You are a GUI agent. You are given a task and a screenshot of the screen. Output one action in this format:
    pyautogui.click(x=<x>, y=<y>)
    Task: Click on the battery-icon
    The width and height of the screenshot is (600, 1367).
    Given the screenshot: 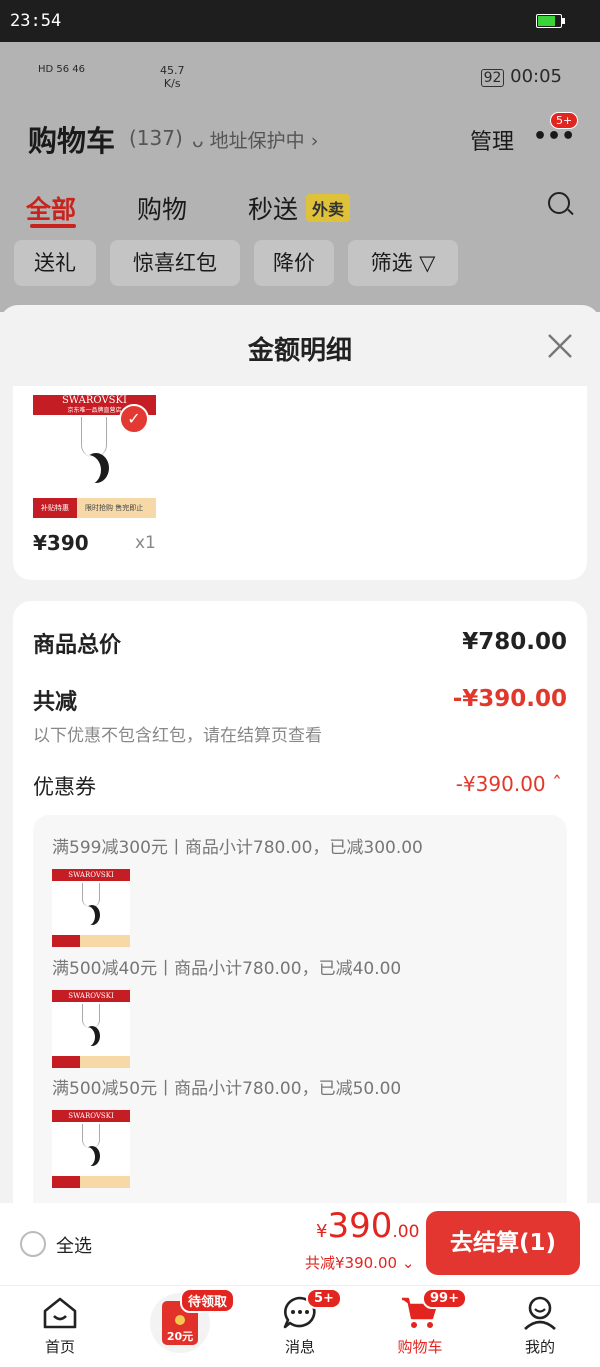 What is the action you would take?
    pyautogui.click(x=550, y=21)
    